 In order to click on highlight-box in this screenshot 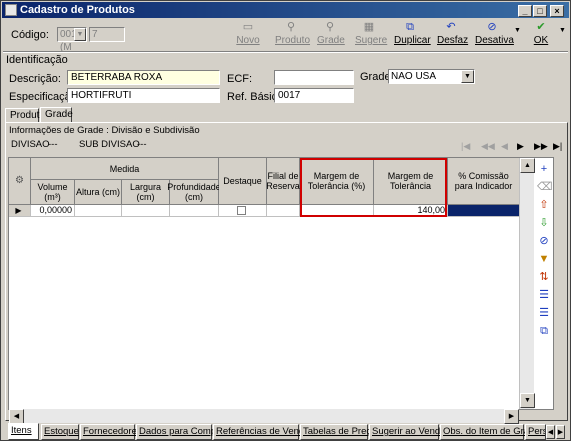, I will do `click(373, 187)`.